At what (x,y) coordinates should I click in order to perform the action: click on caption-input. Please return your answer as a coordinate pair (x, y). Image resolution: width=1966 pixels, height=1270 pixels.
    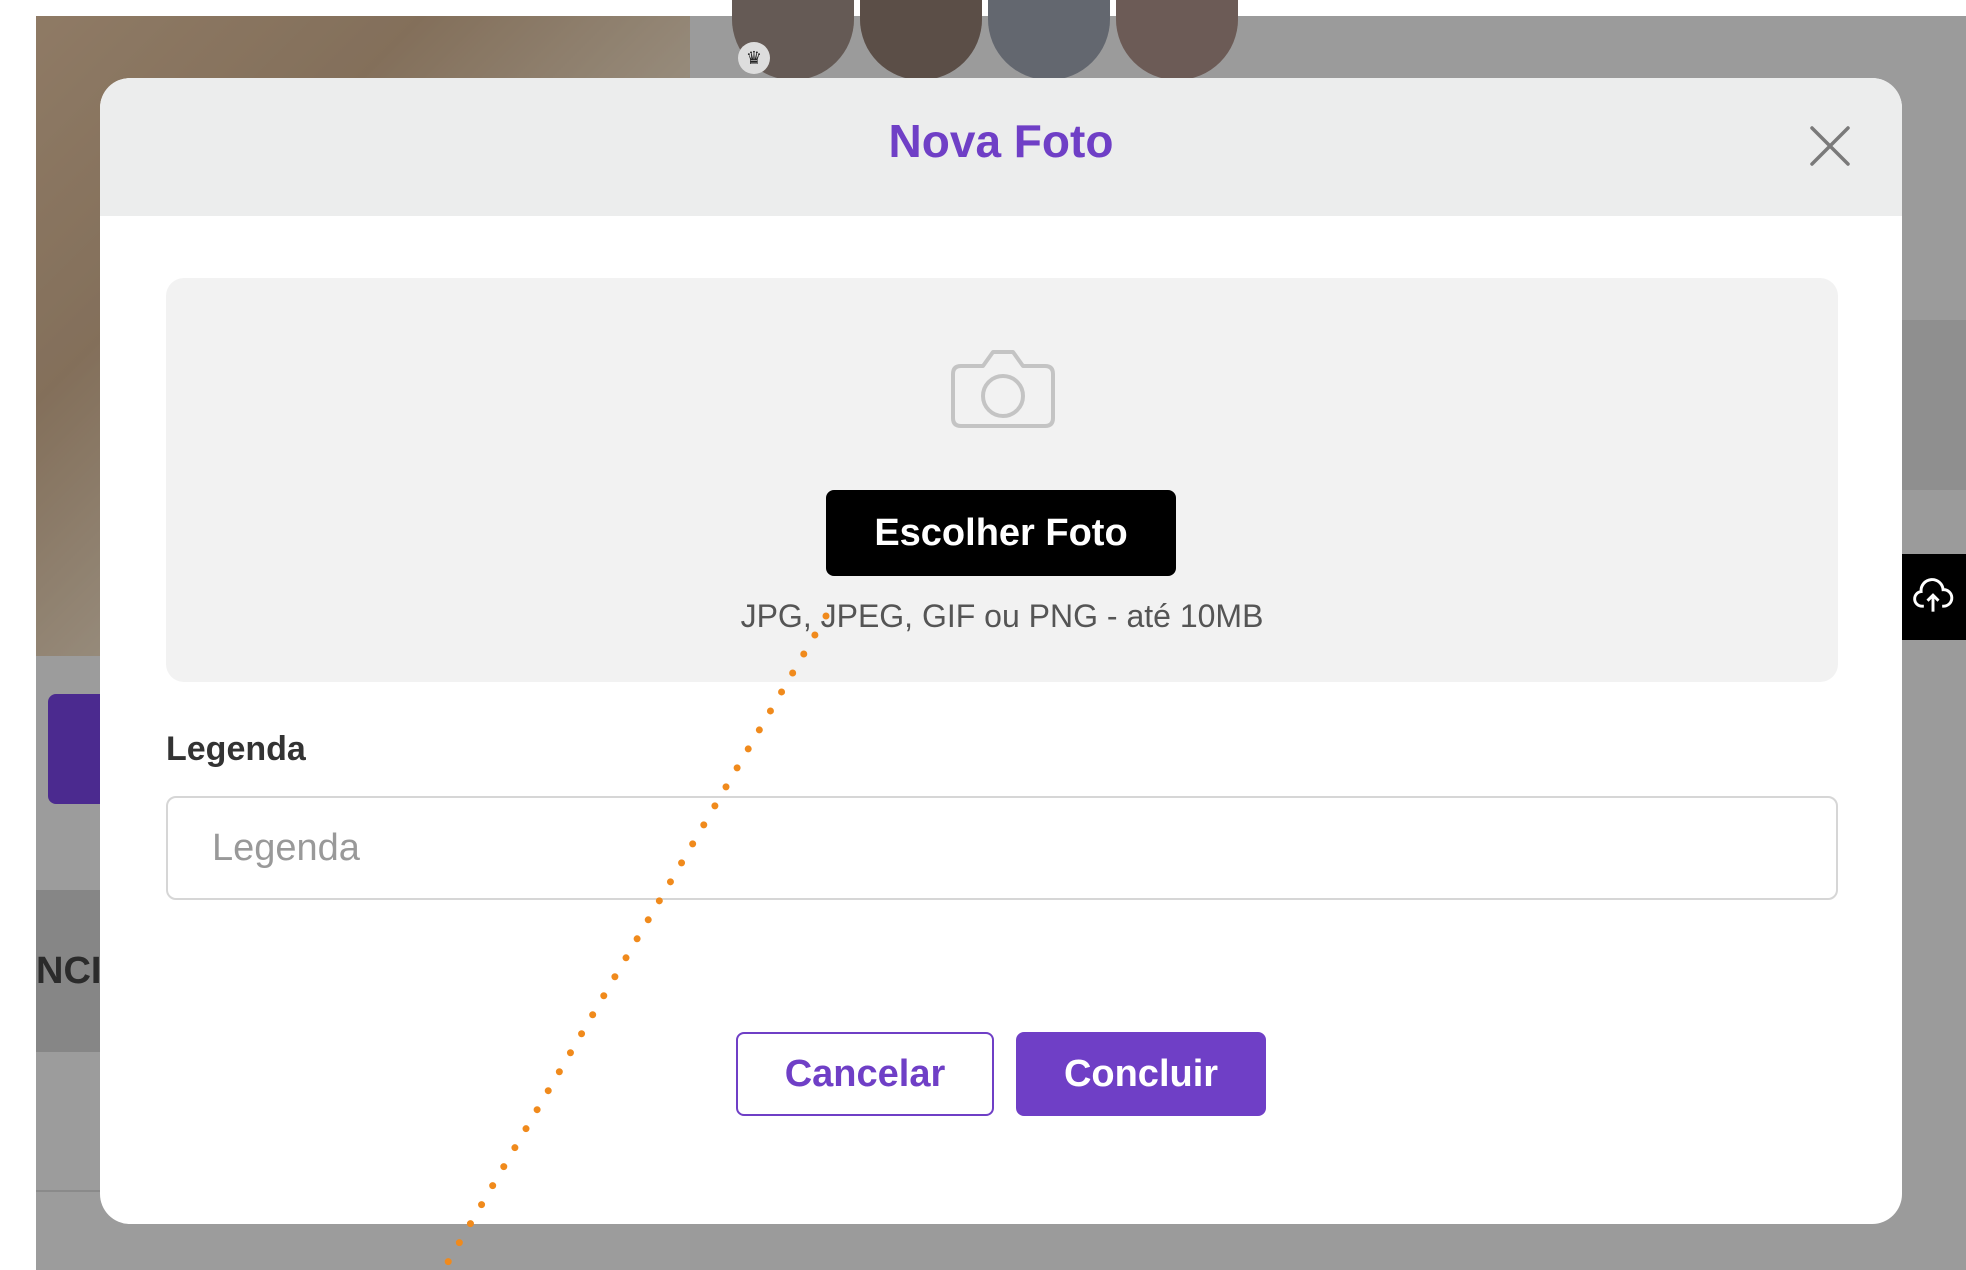
    Looking at the image, I should click on (1002, 848).